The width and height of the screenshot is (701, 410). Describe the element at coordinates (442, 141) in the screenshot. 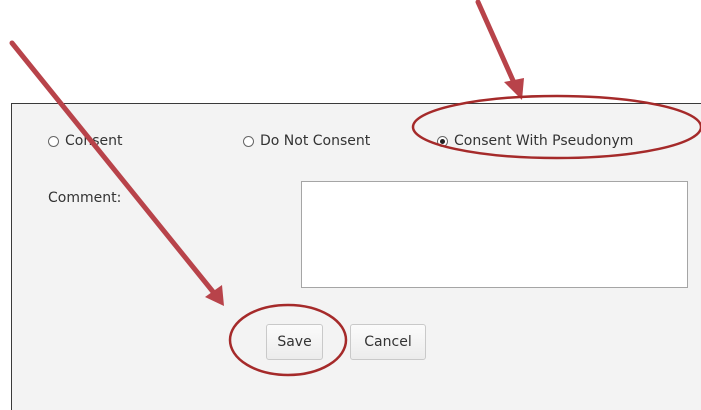

I see `radio-button-selected-icon` at that location.